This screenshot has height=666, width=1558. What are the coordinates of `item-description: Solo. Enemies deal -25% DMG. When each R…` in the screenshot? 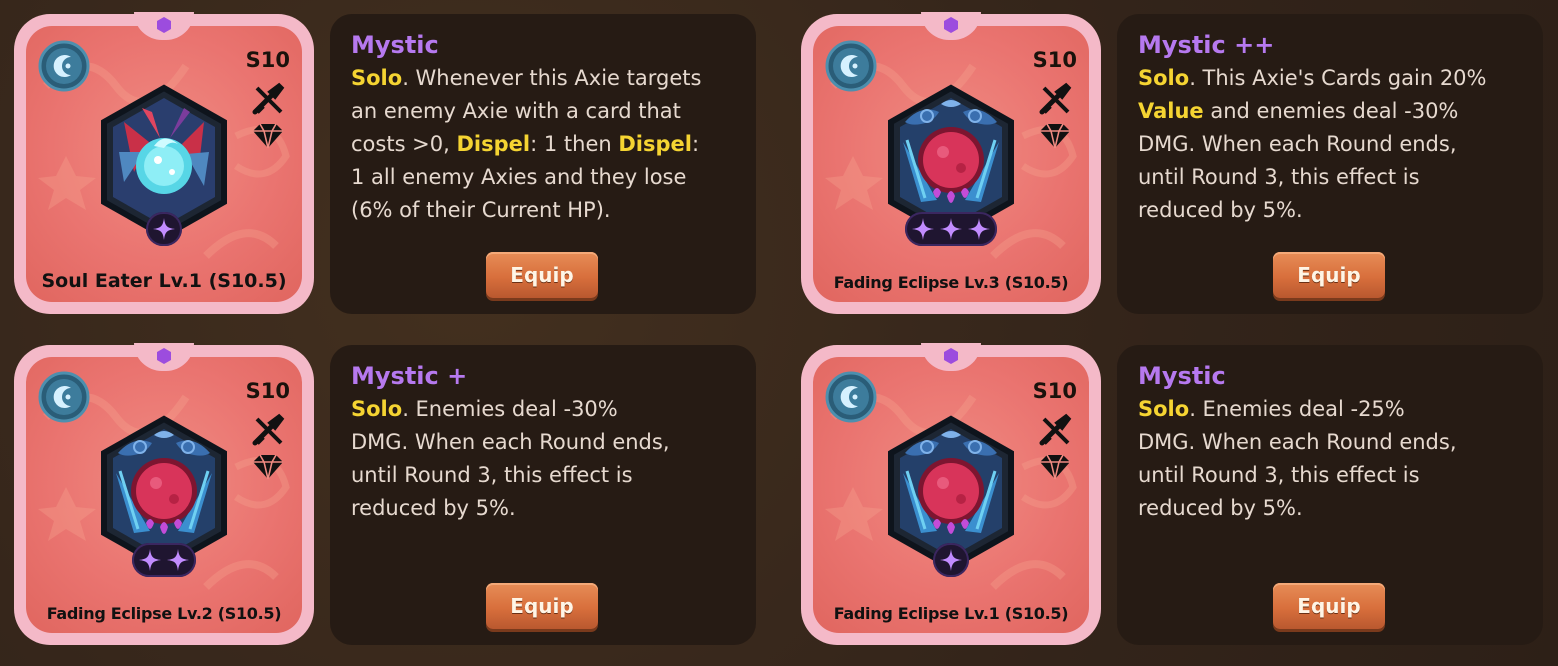 It's located at (1330, 459).